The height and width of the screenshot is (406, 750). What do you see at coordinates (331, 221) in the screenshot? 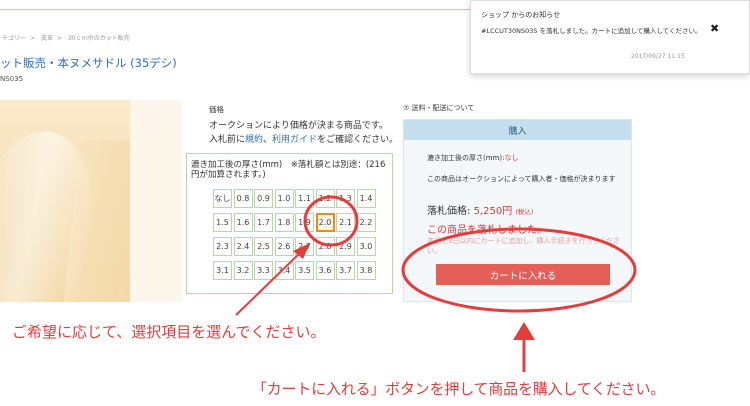
I see `highlight-circle-option` at bounding box center [331, 221].